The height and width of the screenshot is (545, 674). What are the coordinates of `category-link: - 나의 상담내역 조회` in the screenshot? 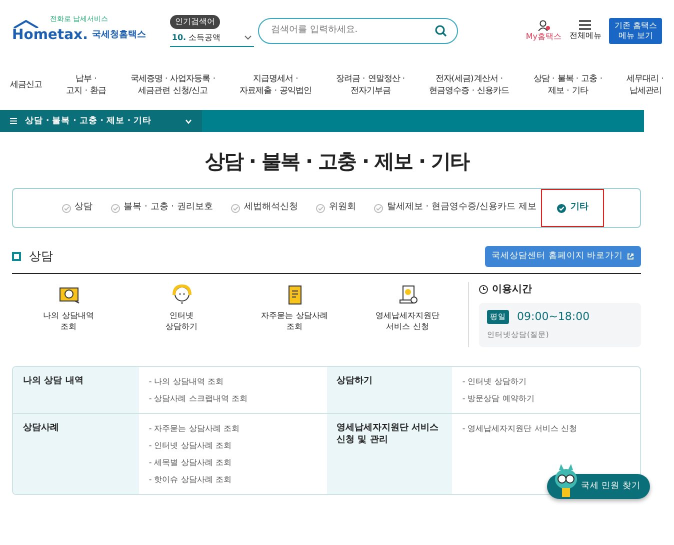 It's located at (232, 381).